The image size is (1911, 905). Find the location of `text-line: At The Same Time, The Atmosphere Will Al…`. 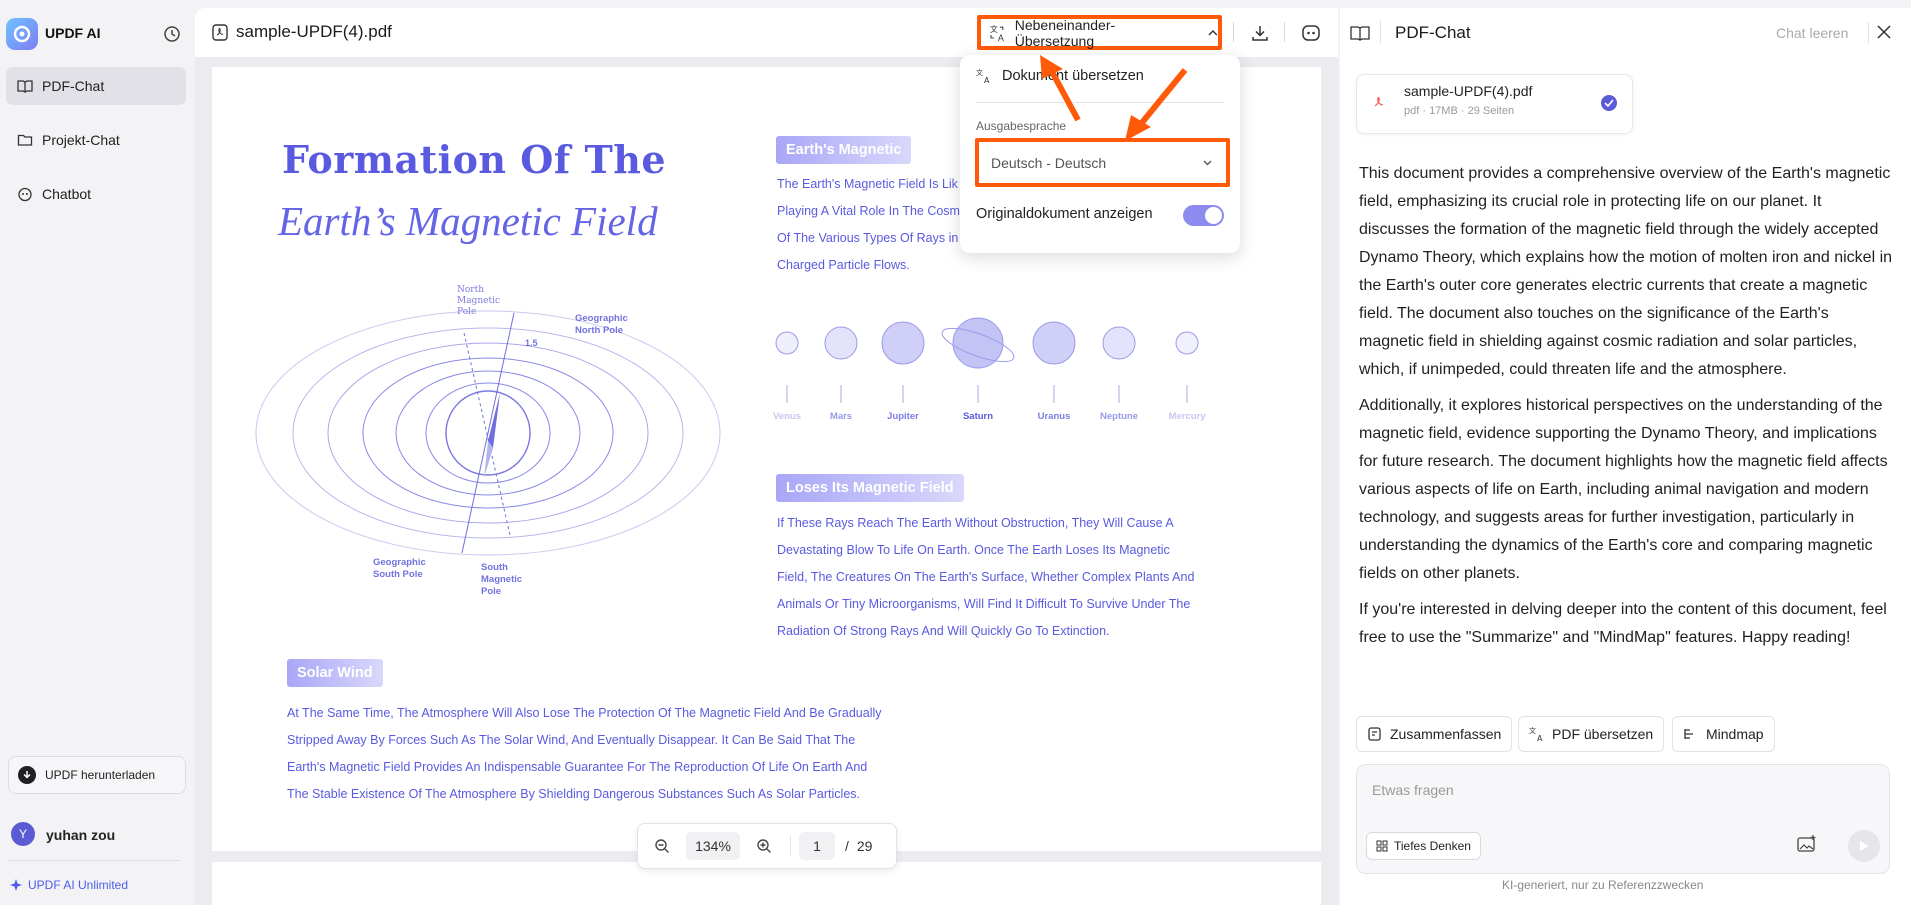

text-line: At The Same Time, The Atmosphere Will Al… is located at coordinates (584, 713).